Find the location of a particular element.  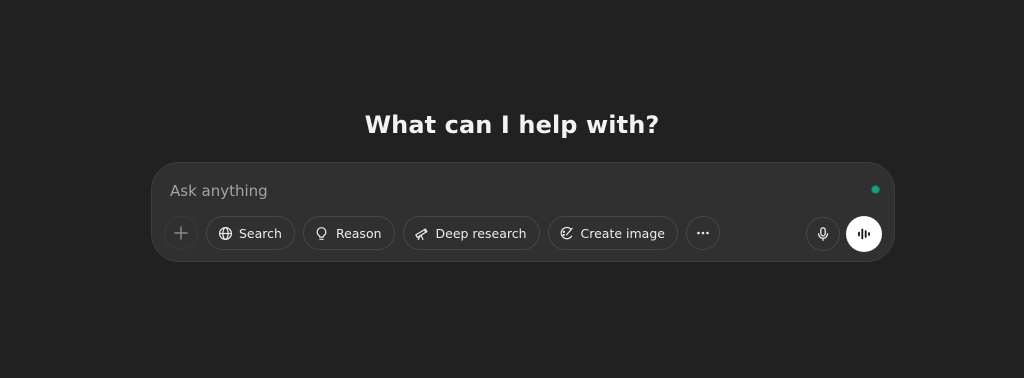

reason-button-label: Reason is located at coordinates (358, 233).